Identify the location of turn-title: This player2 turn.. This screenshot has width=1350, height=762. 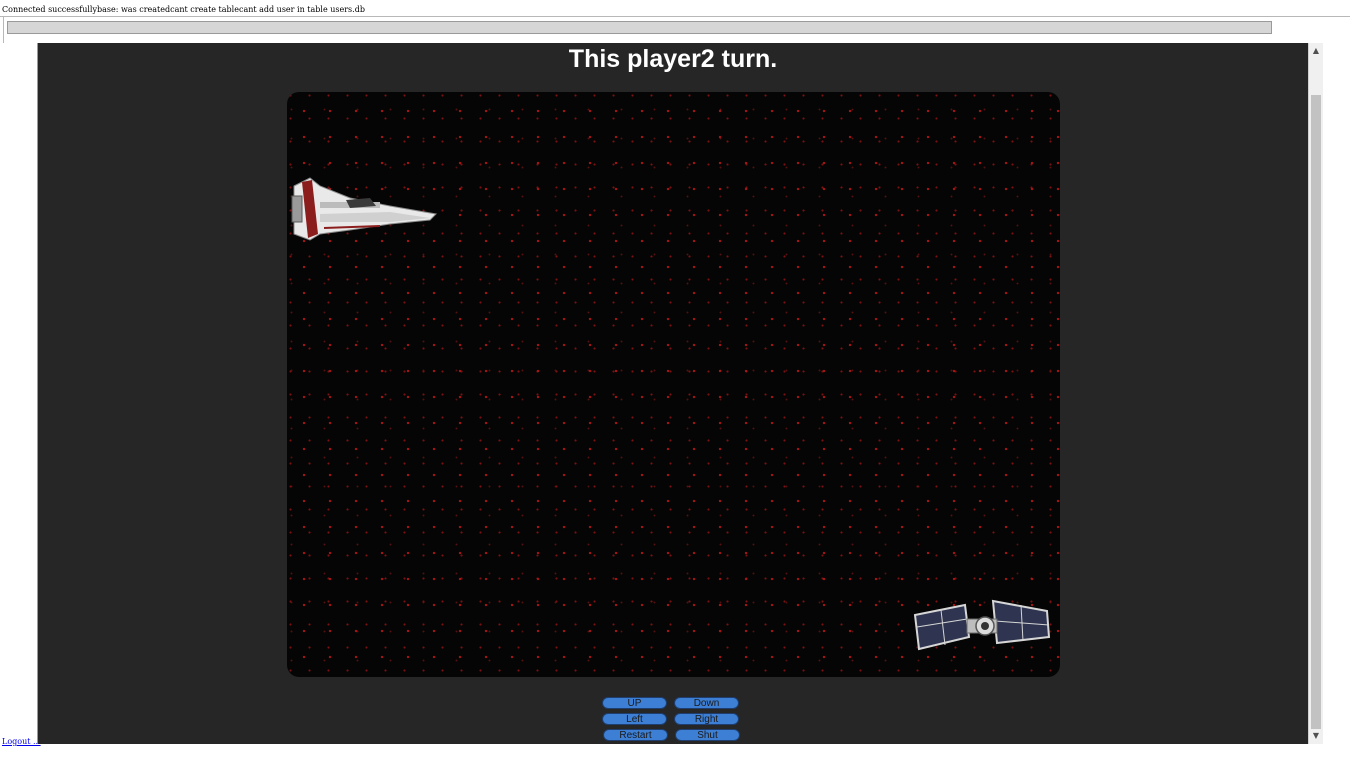
(673, 59).